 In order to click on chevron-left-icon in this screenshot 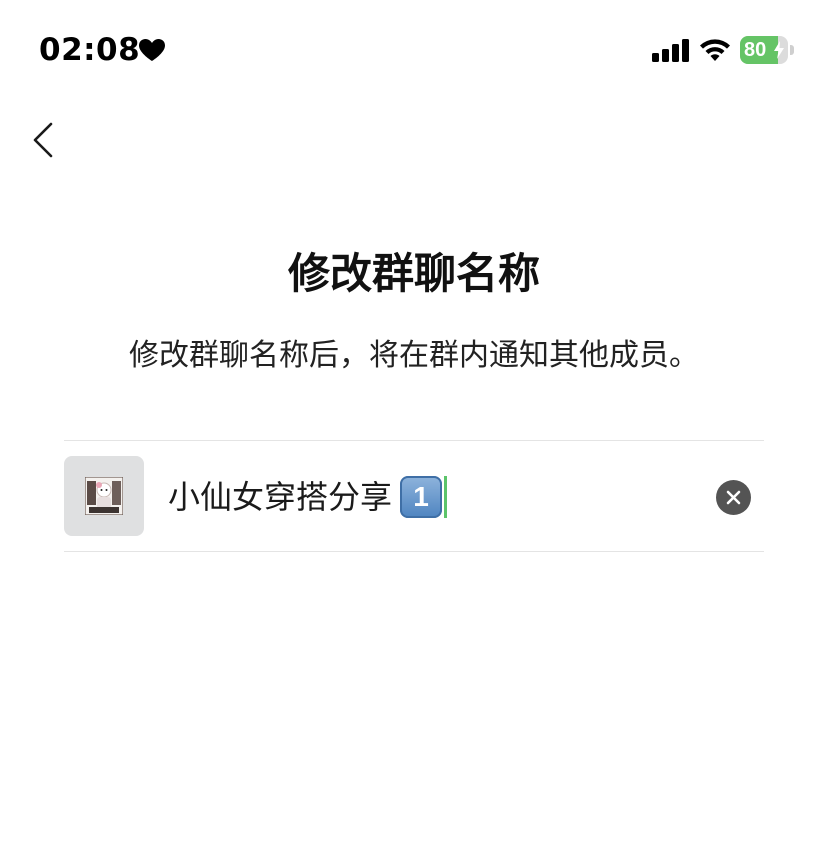, I will do `click(43, 140)`.